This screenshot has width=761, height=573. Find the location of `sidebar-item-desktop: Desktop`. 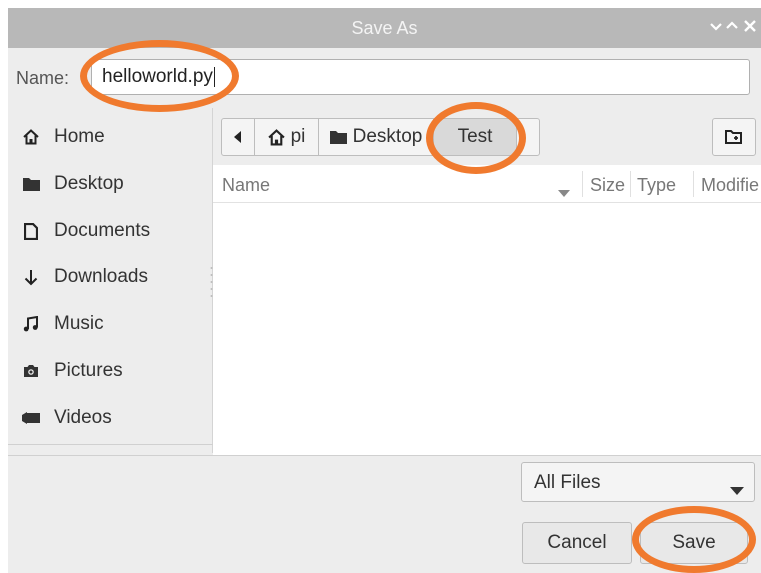

sidebar-item-desktop: Desktop is located at coordinates (72, 184).